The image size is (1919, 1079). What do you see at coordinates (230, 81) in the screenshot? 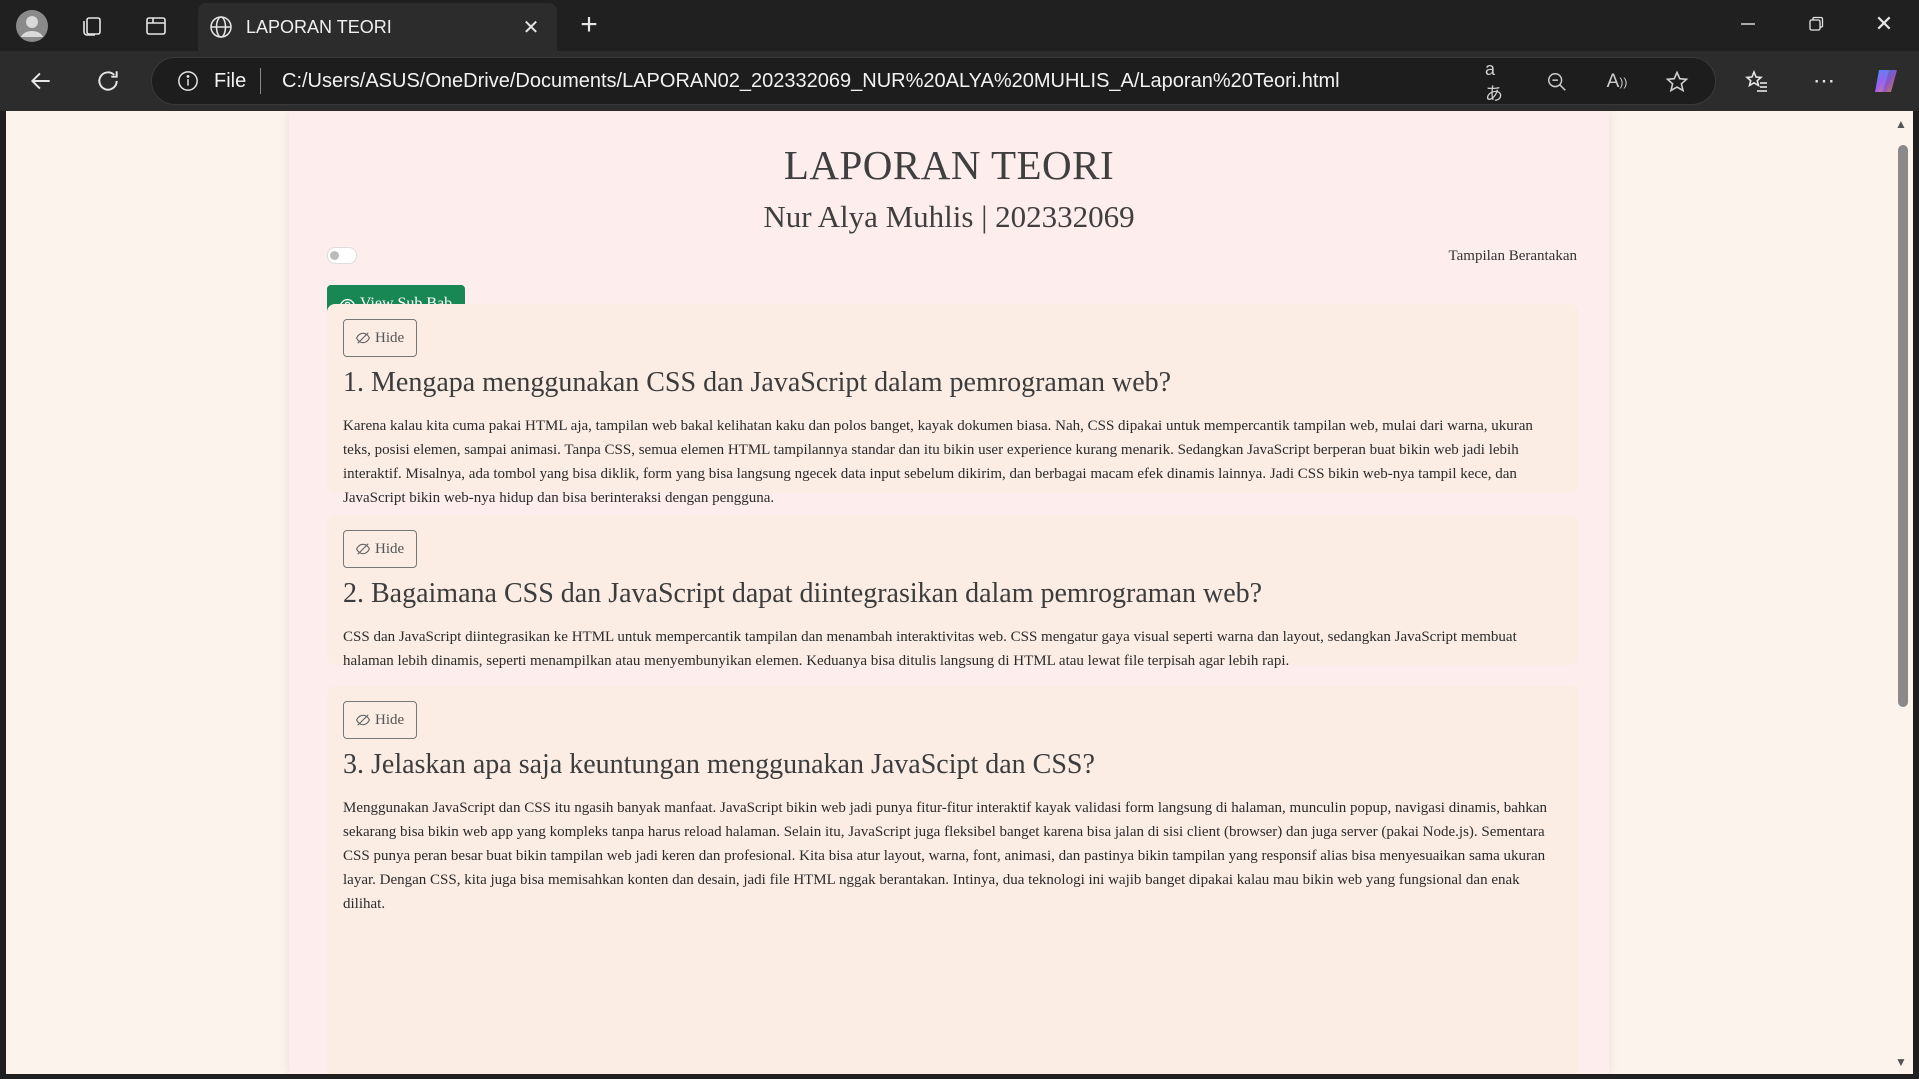
I see `url-scheme-label: File` at bounding box center [230, 81].